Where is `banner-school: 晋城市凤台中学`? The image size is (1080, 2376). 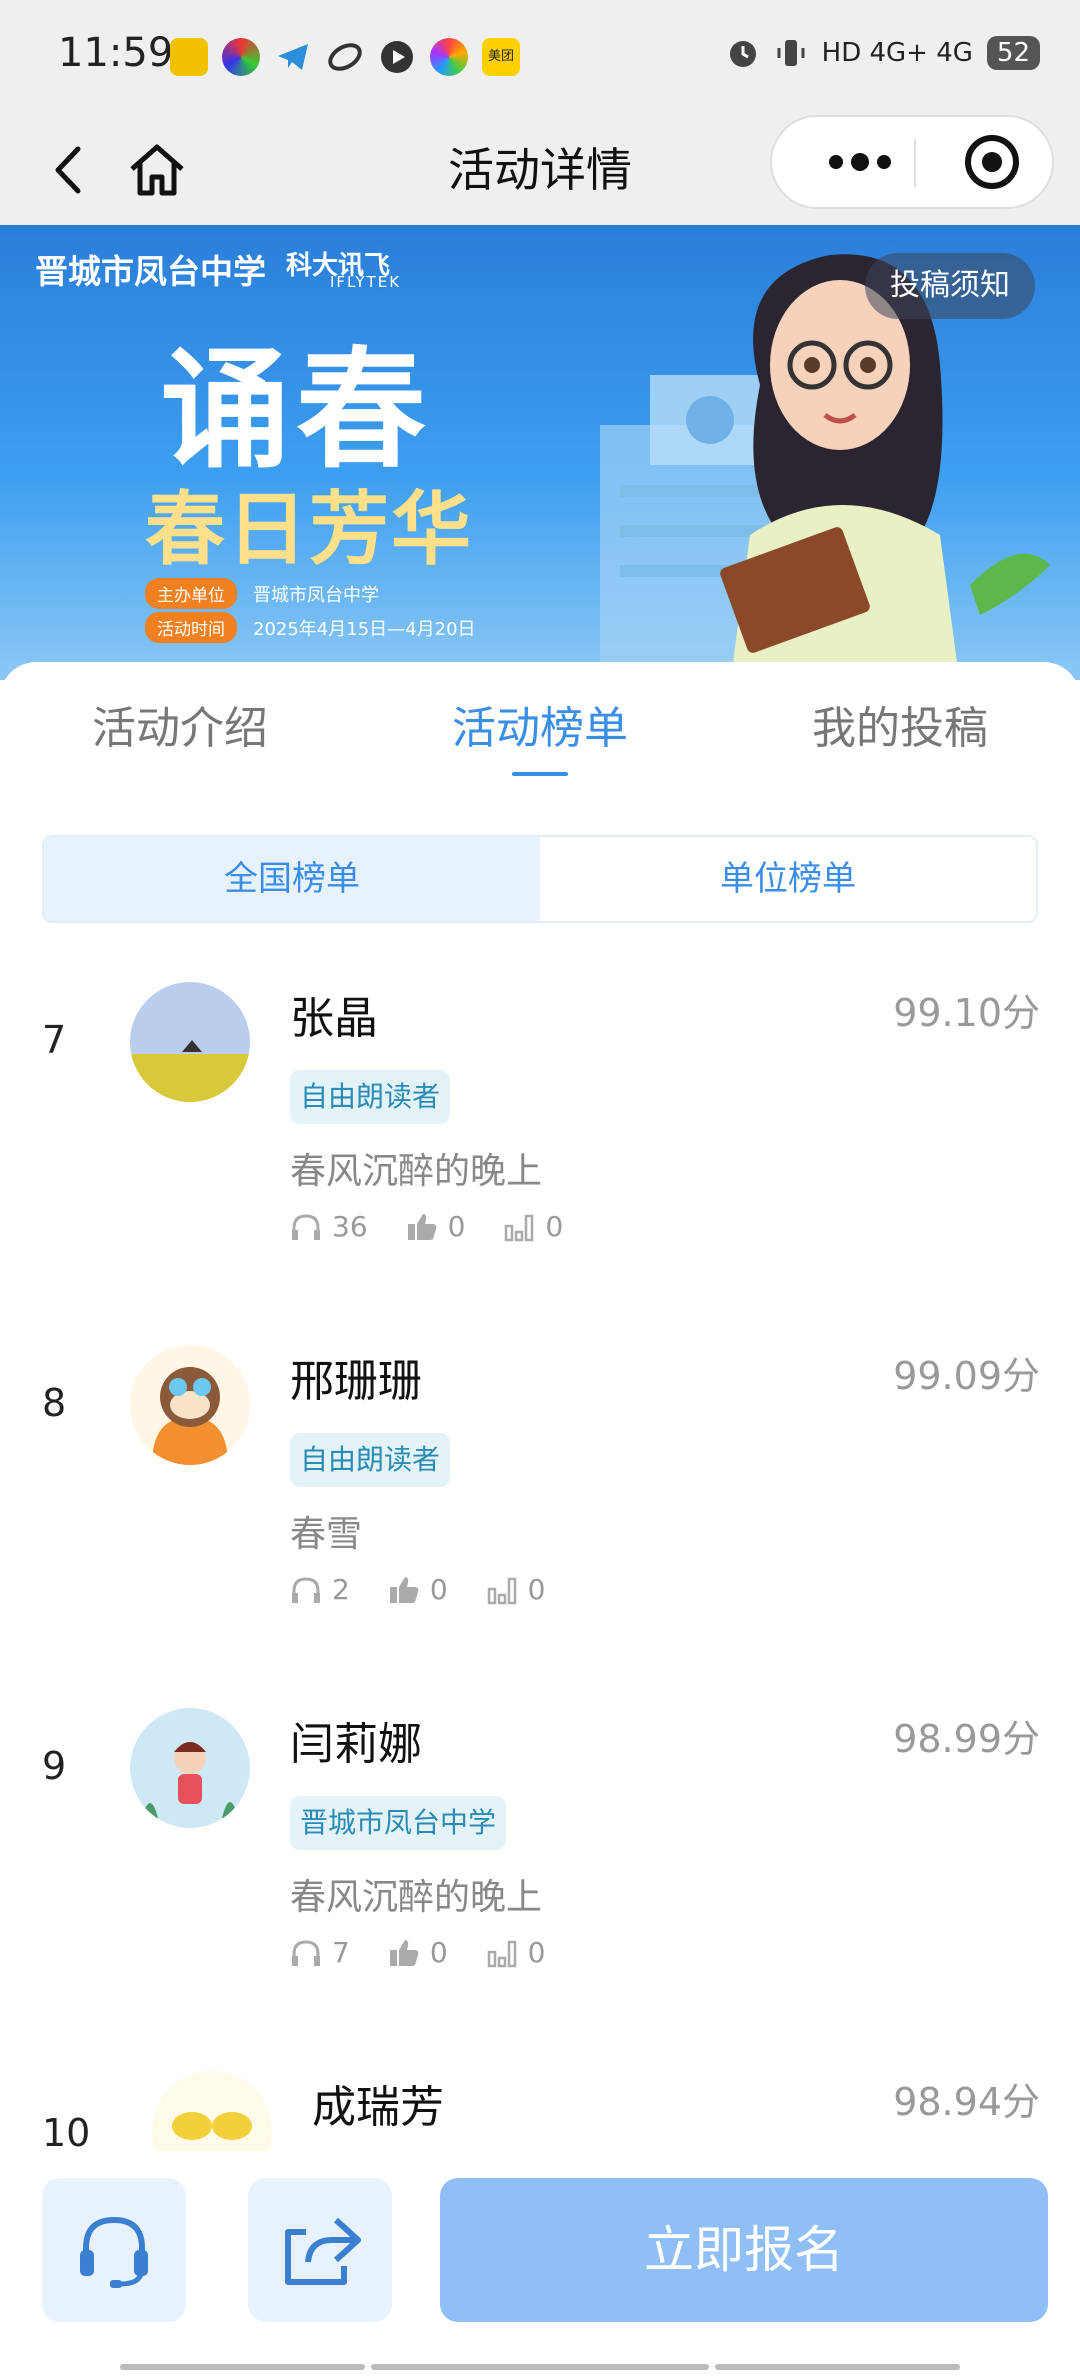 banner-school: 晋城市凤台中学 is located at coordinates (150, 271).